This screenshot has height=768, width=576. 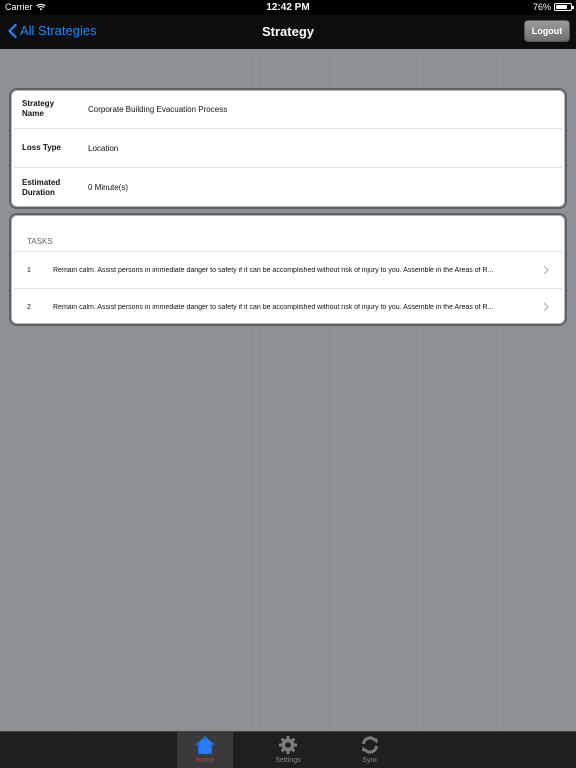 I want to click on detail-value: 0 Minute(s), so click(x=108, y=187).